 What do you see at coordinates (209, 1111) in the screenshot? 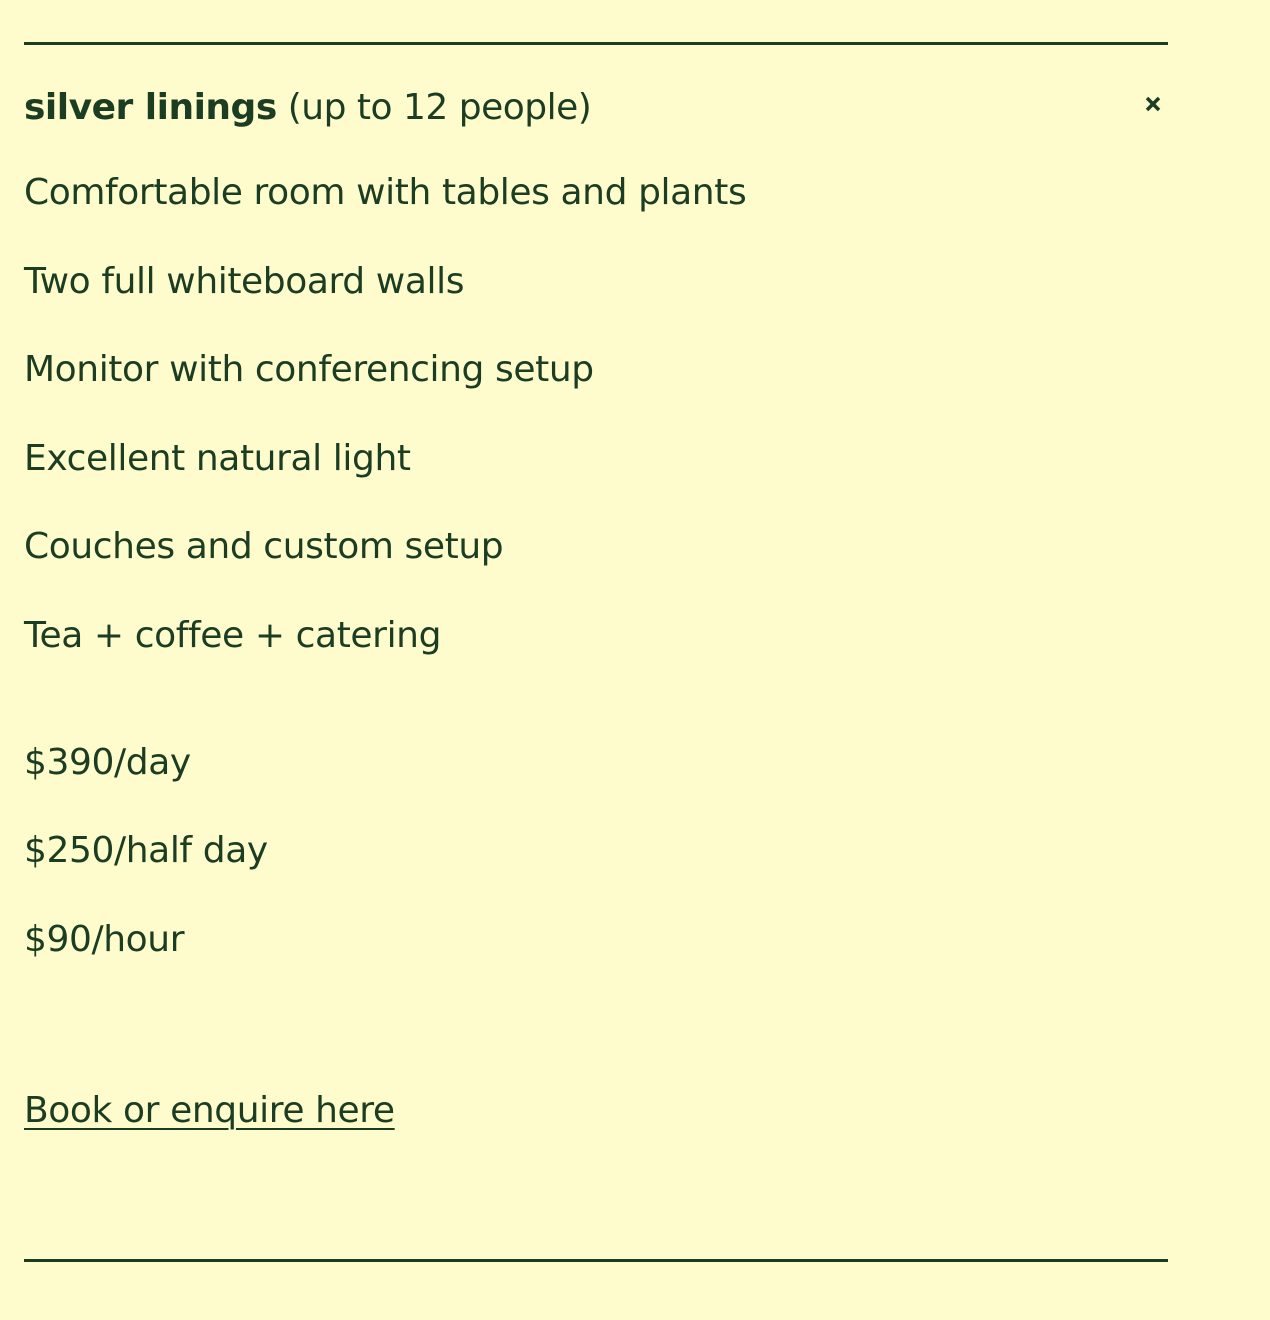
I see `book-enquire-link: Book or enquire here` at bounding box center [209, 1111].